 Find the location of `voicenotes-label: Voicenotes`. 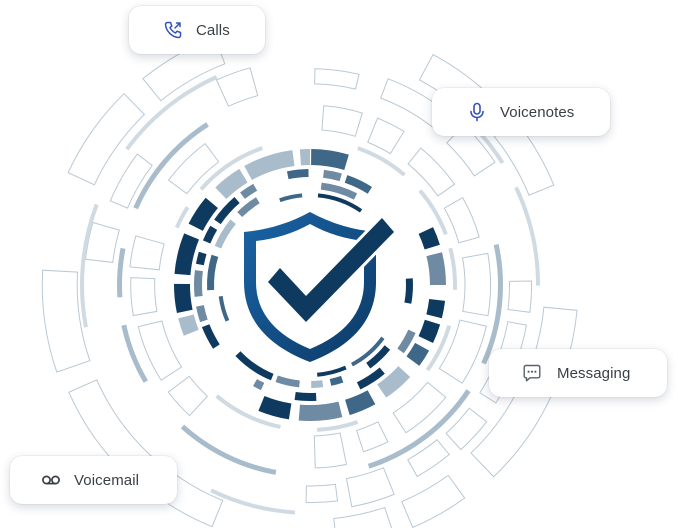

voicenotes-label: Voicenotes is located at coordinates (537, 112).